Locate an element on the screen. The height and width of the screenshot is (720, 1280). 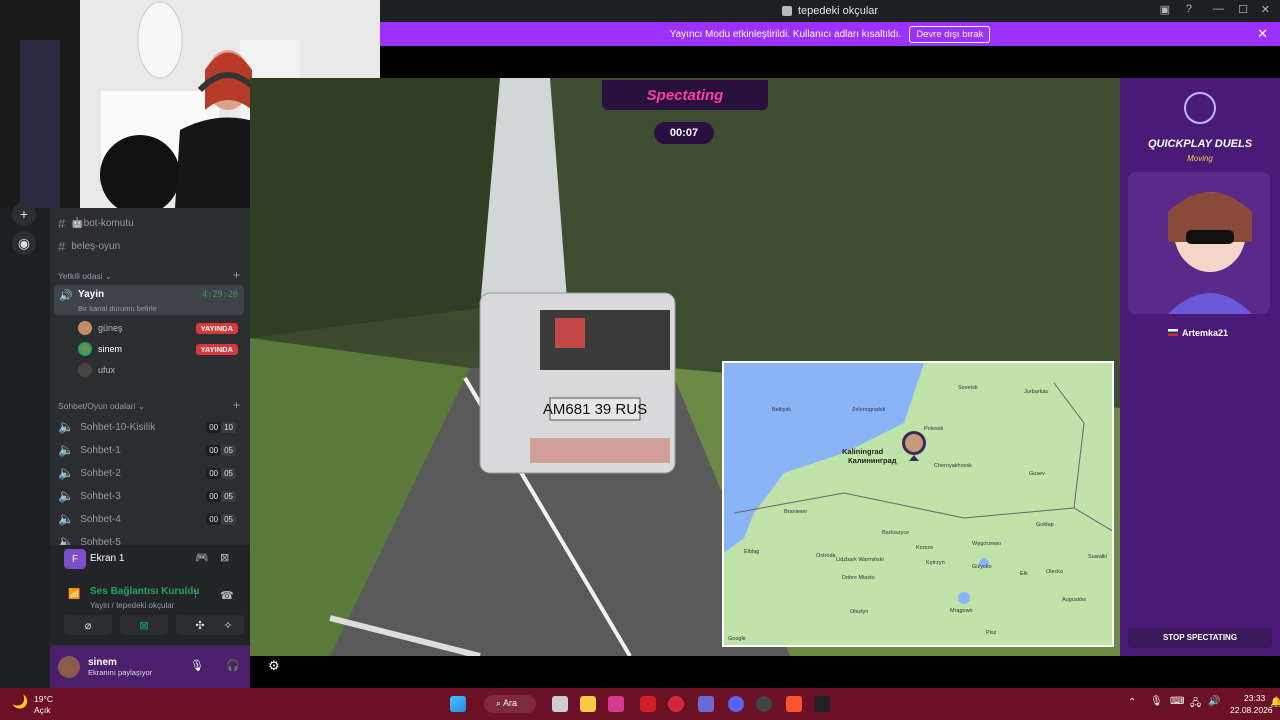
disable-streamer-mode-button: Devre dışı bırak is located at coordinates (950, 34).